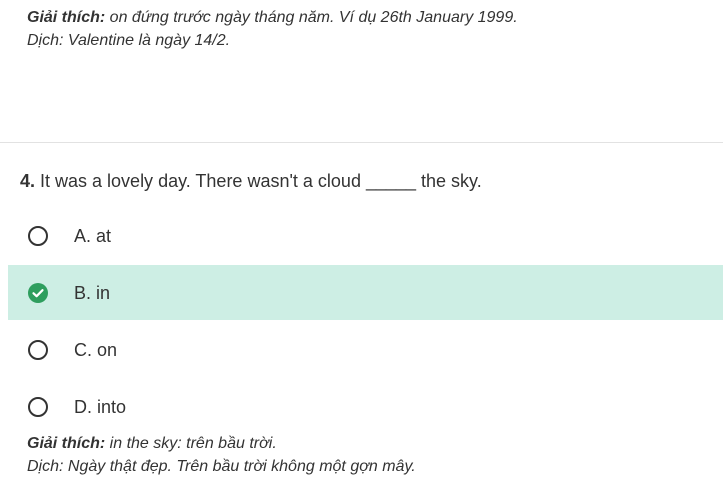 Image resolution: width=723 pixels, height=502 pixels. Describe the element at coordinates (361, 142) in the screenshot. I see `section-divider` at that location.